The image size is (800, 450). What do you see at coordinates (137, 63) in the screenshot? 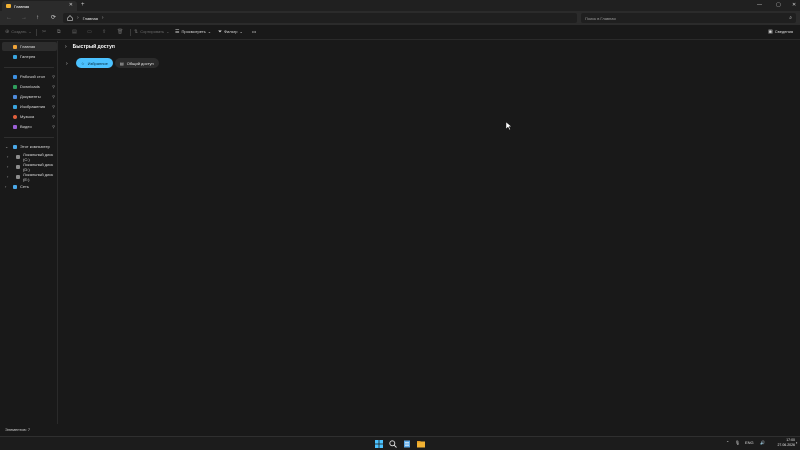
I see `shared-pill: ▤ Общий доступ` at bounding box center [137, 63].